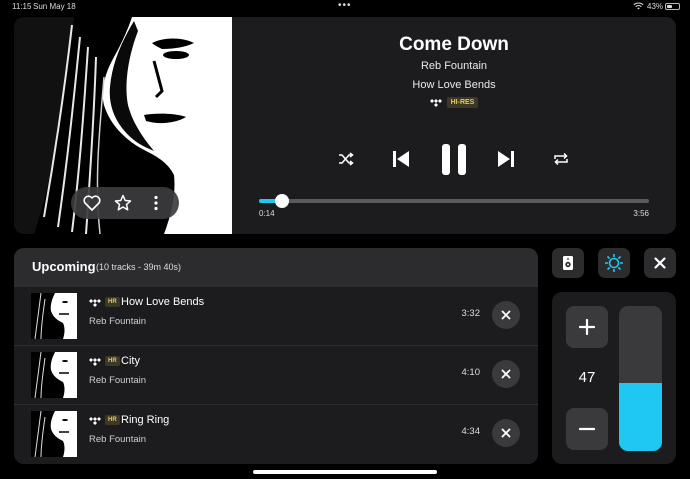  Describe the element at coordinates (641, 213) in the screenshot. I see `total-time: 3:56` at that location.